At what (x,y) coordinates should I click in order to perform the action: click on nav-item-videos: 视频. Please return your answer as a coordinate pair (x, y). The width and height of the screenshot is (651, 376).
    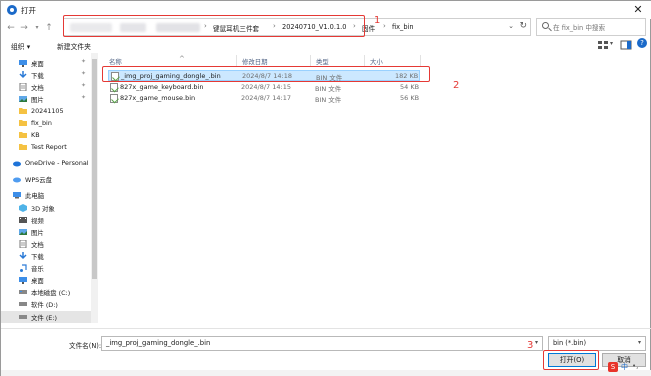
    Looking at the image, I should click on (46, 220).